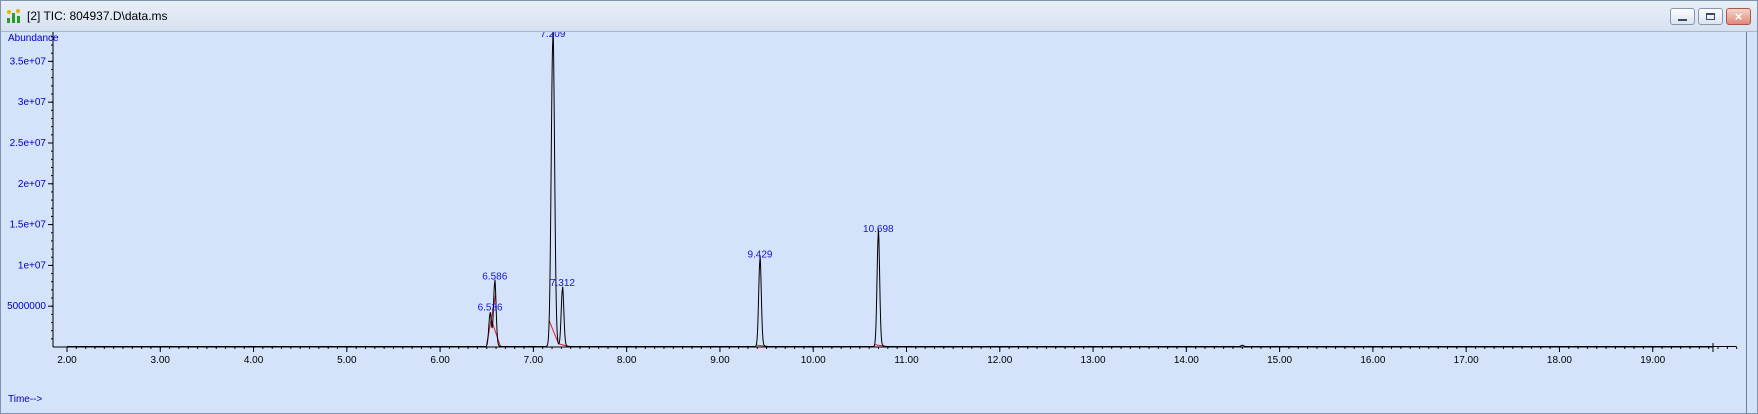 This screenshot has width=1758, height=414. I want to click on x-axis-label: Time-->, so click(25, 399).